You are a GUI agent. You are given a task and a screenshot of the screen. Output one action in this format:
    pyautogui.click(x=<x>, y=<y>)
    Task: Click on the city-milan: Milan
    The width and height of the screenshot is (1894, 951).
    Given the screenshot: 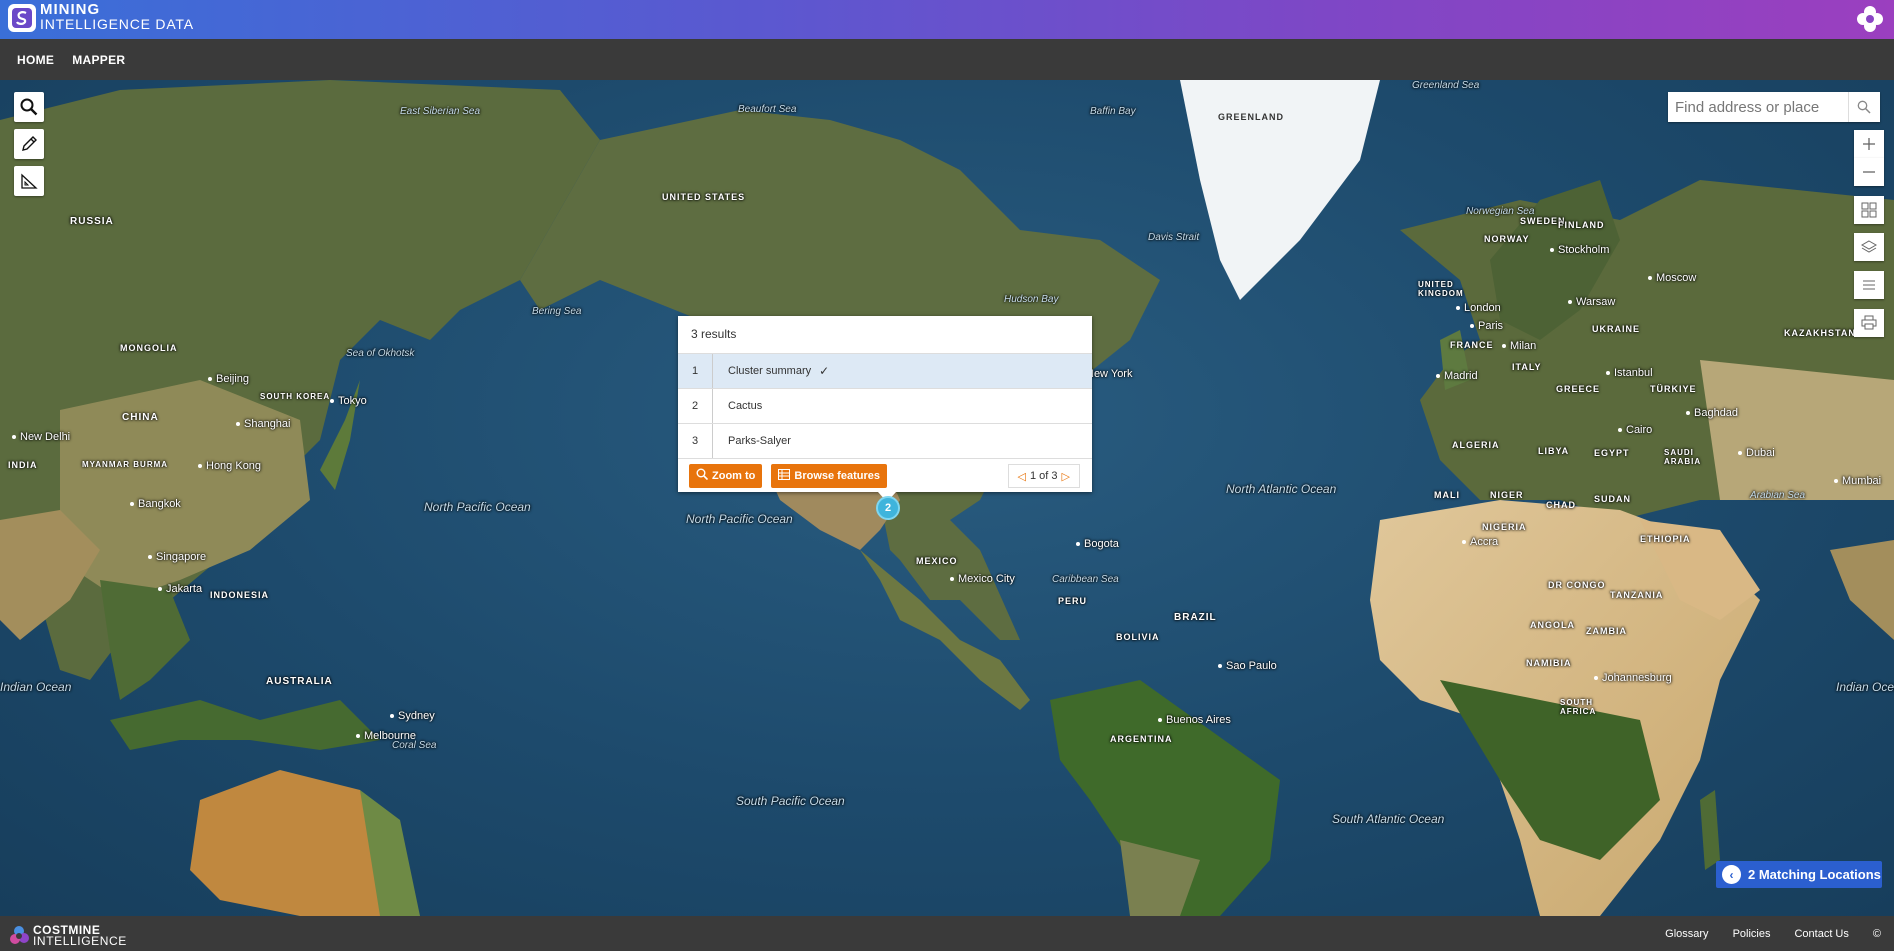 What is the action you would take?
    pyautogui.click(x=1519, y=346)
    